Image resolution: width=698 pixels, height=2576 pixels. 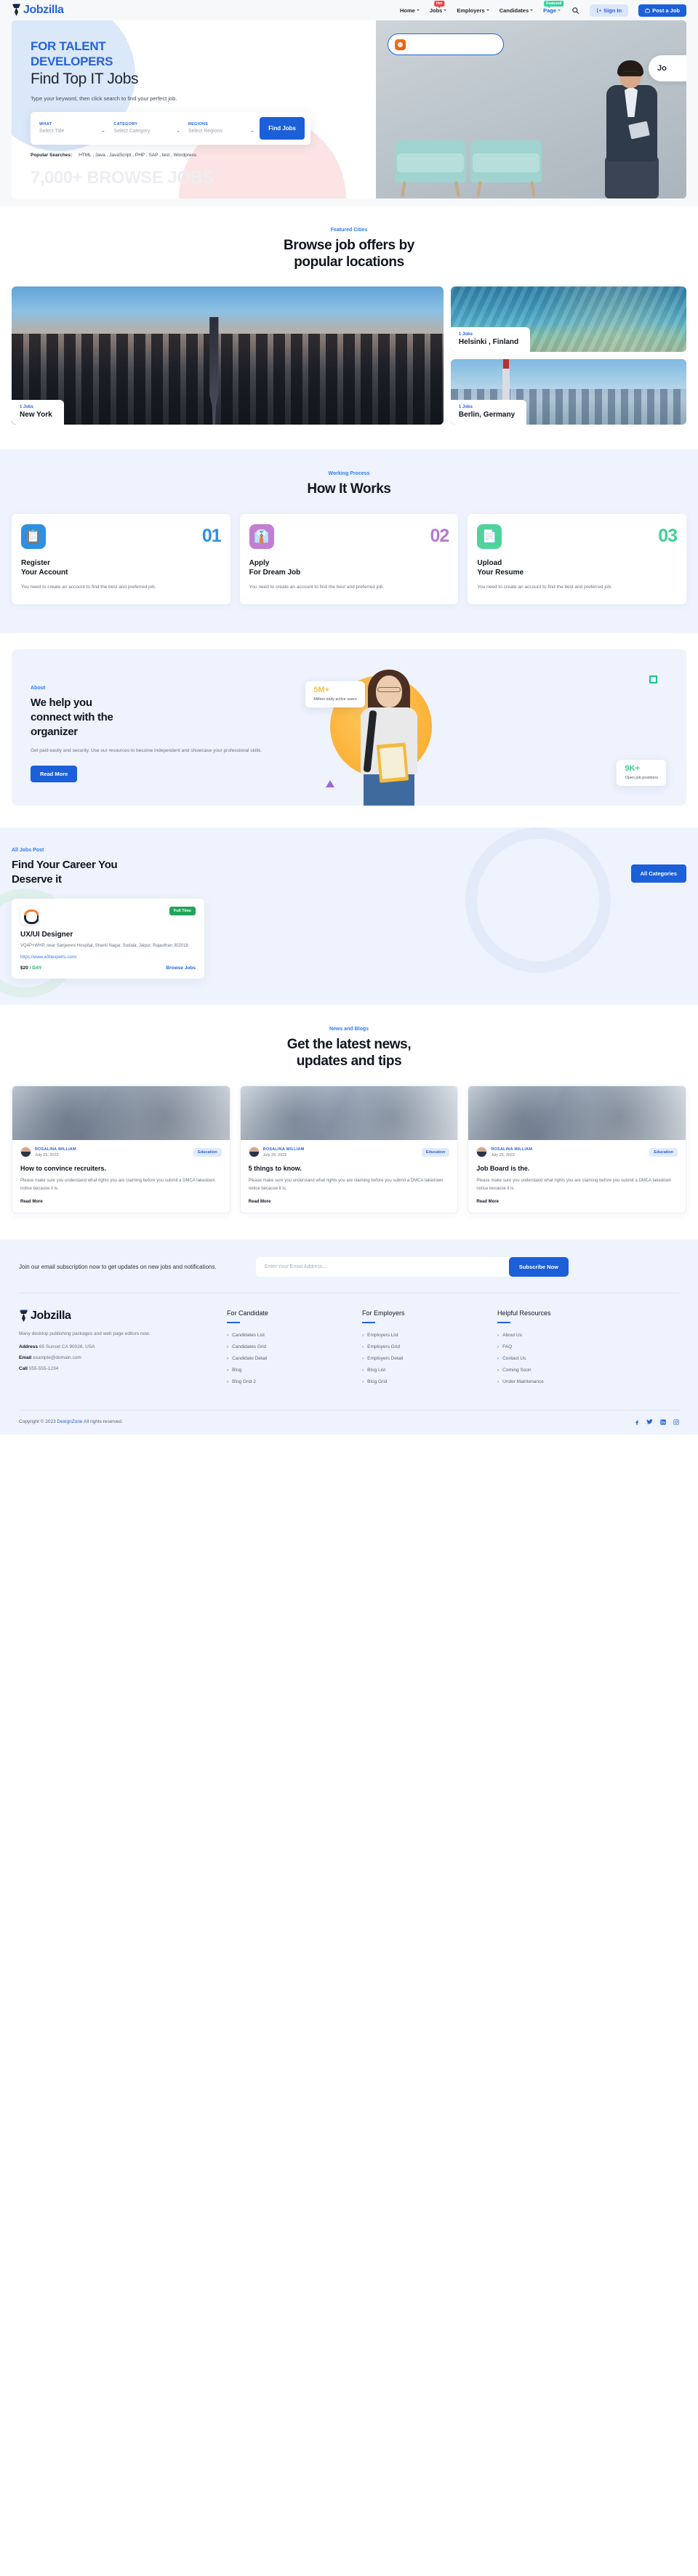 I want to click on step-title-line1: Register, so click(x=36, y=562).